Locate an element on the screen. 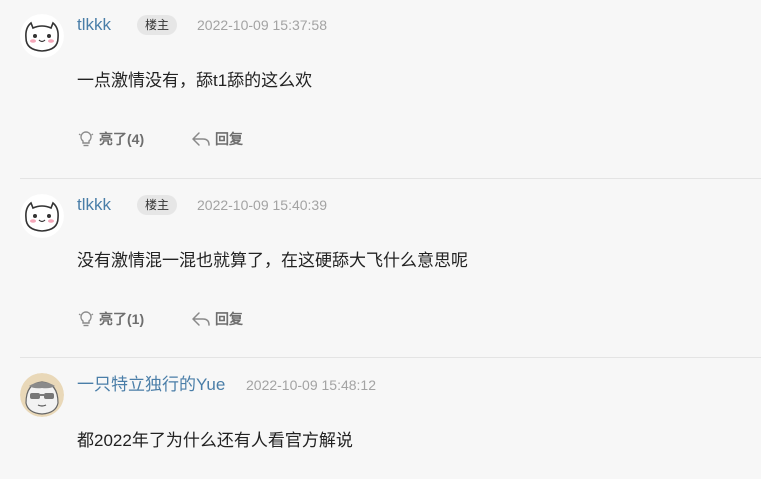 The image size is (761, 479). like-button: 亮了(4) is located at coordinates (110, 139).